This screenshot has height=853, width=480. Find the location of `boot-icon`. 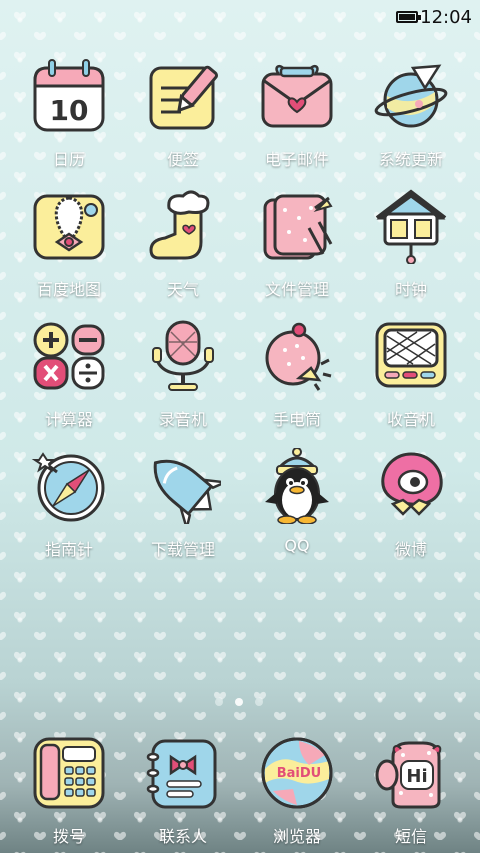

boot-icon is located at coordinates (179, 225).